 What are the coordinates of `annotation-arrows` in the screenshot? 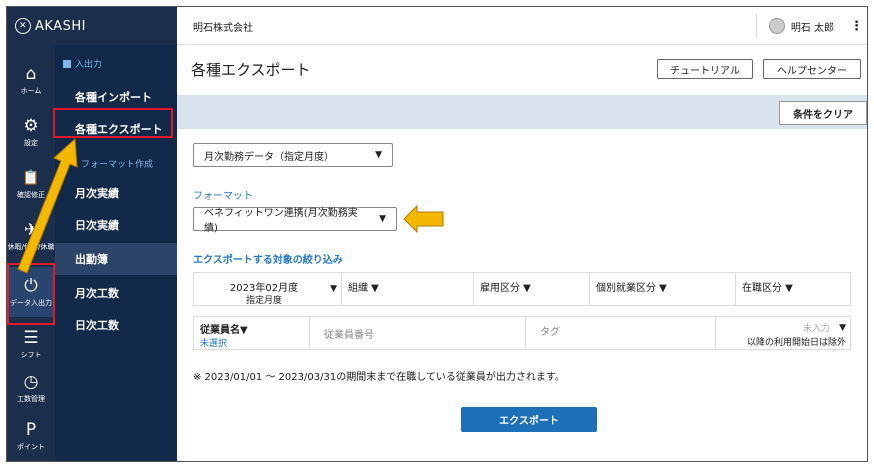 It's located at (230, 205).